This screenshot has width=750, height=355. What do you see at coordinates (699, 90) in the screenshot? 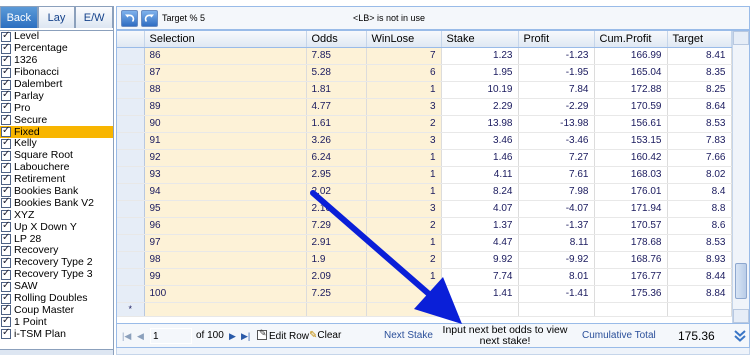
I see `cell-target: 8.25` at bounding box center [699, 90].